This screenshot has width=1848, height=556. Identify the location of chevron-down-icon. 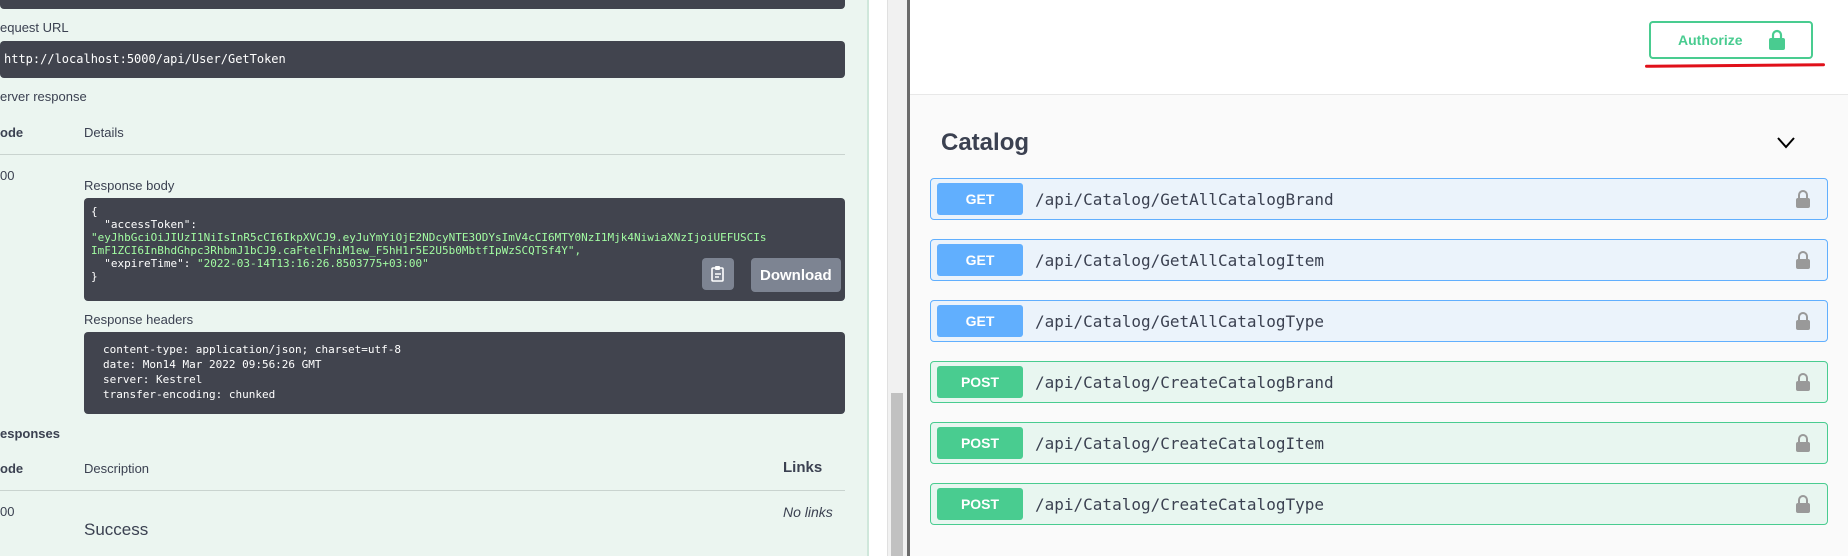
(1786, 143).